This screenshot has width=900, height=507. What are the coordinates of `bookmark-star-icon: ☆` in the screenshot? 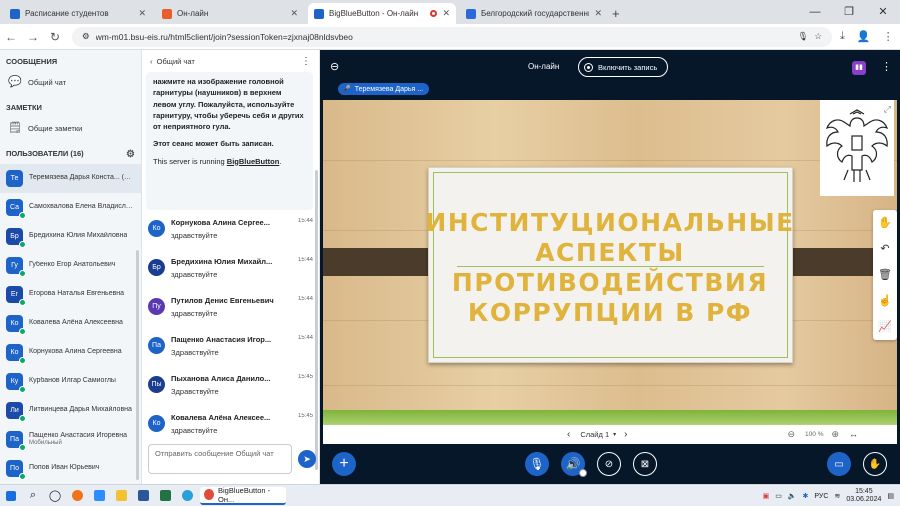 It's located at (818, 36).